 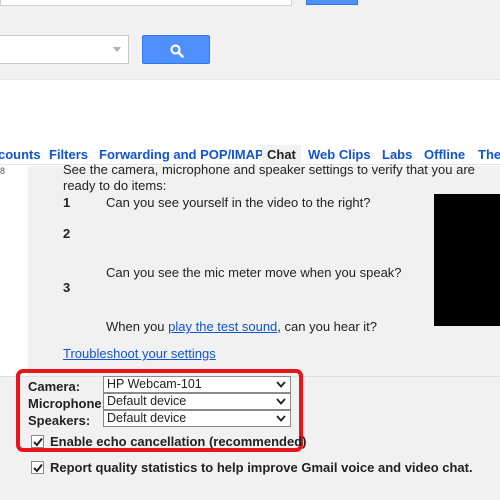 I want to click on camera-label: Camera:, so click(x=54, y=386).